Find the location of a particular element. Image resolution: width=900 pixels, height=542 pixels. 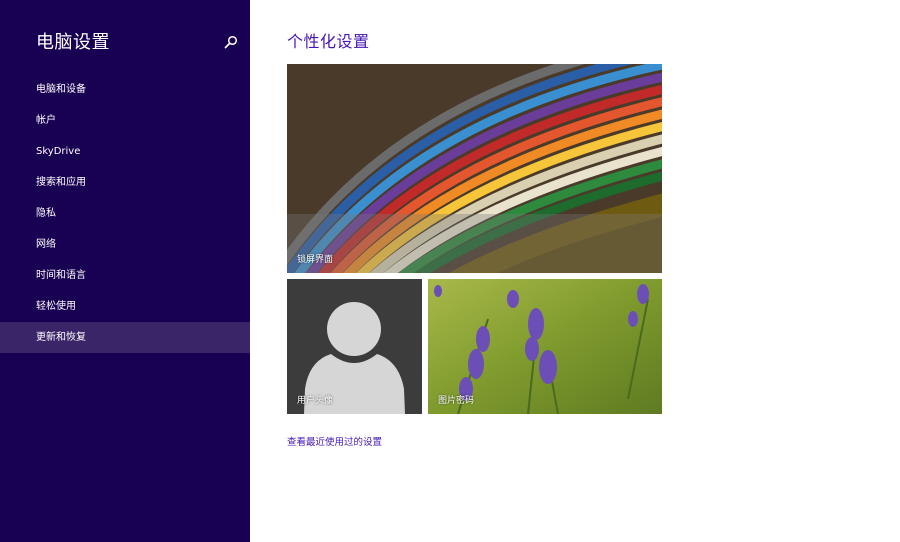

picture-password-label: 图片密码 is located at coordinates (456, 401).